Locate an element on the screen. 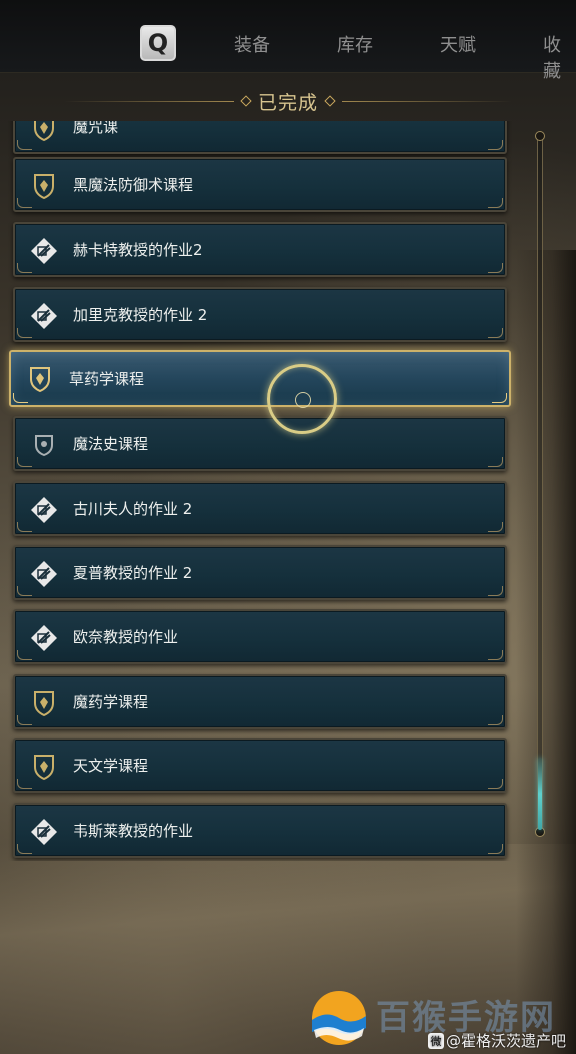 This screenshot has height=1054, width=576. tab-equipment: 装备 is located at coordinates (252, 44).